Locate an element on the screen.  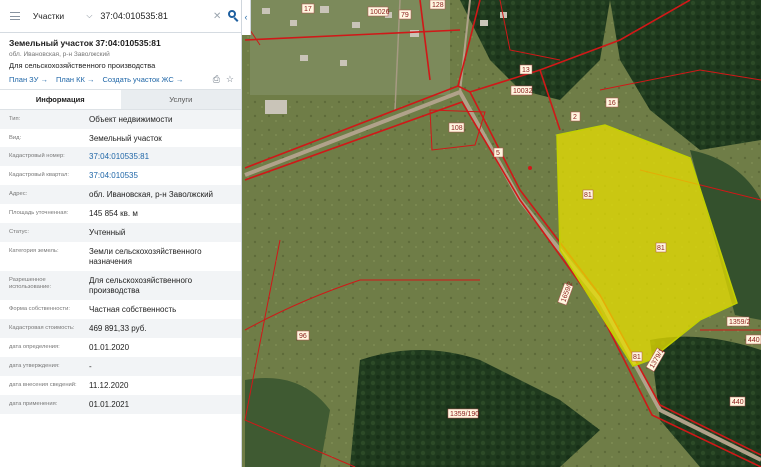
field-value: 01.01.2021 is located at coordinates (109, 404).